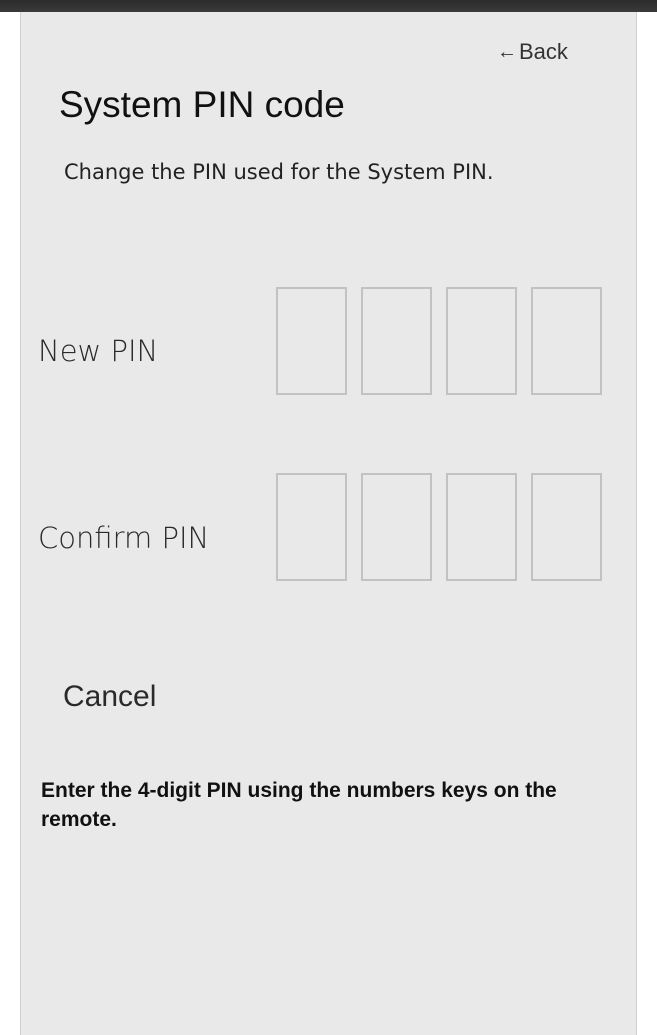 This screenshot has width=657, height=1035. Describe the element at coordinates (507, 51) in the screenshot. I see `back-arrow-icon: ←` at that location.